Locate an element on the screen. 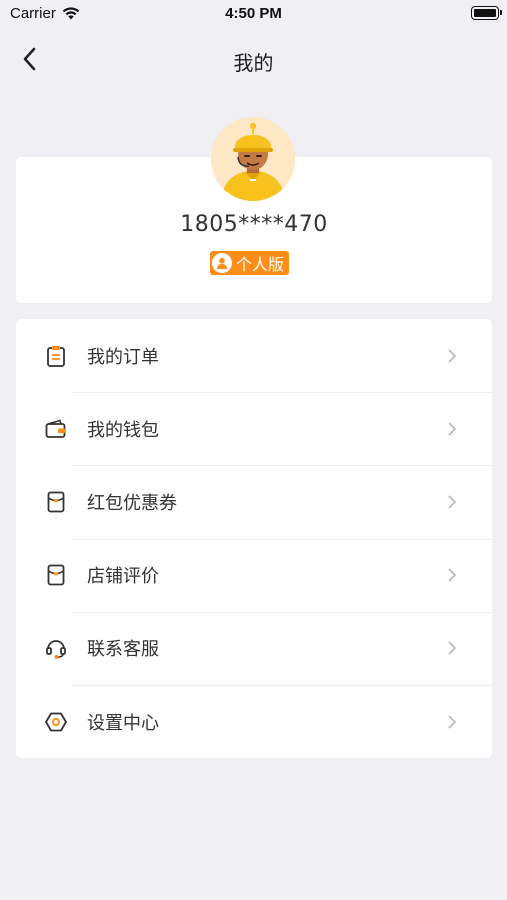 Image resolution: width=507 pixels, height=900 pixels. settings-hexagon-icon is located at coordinates (56, 722).